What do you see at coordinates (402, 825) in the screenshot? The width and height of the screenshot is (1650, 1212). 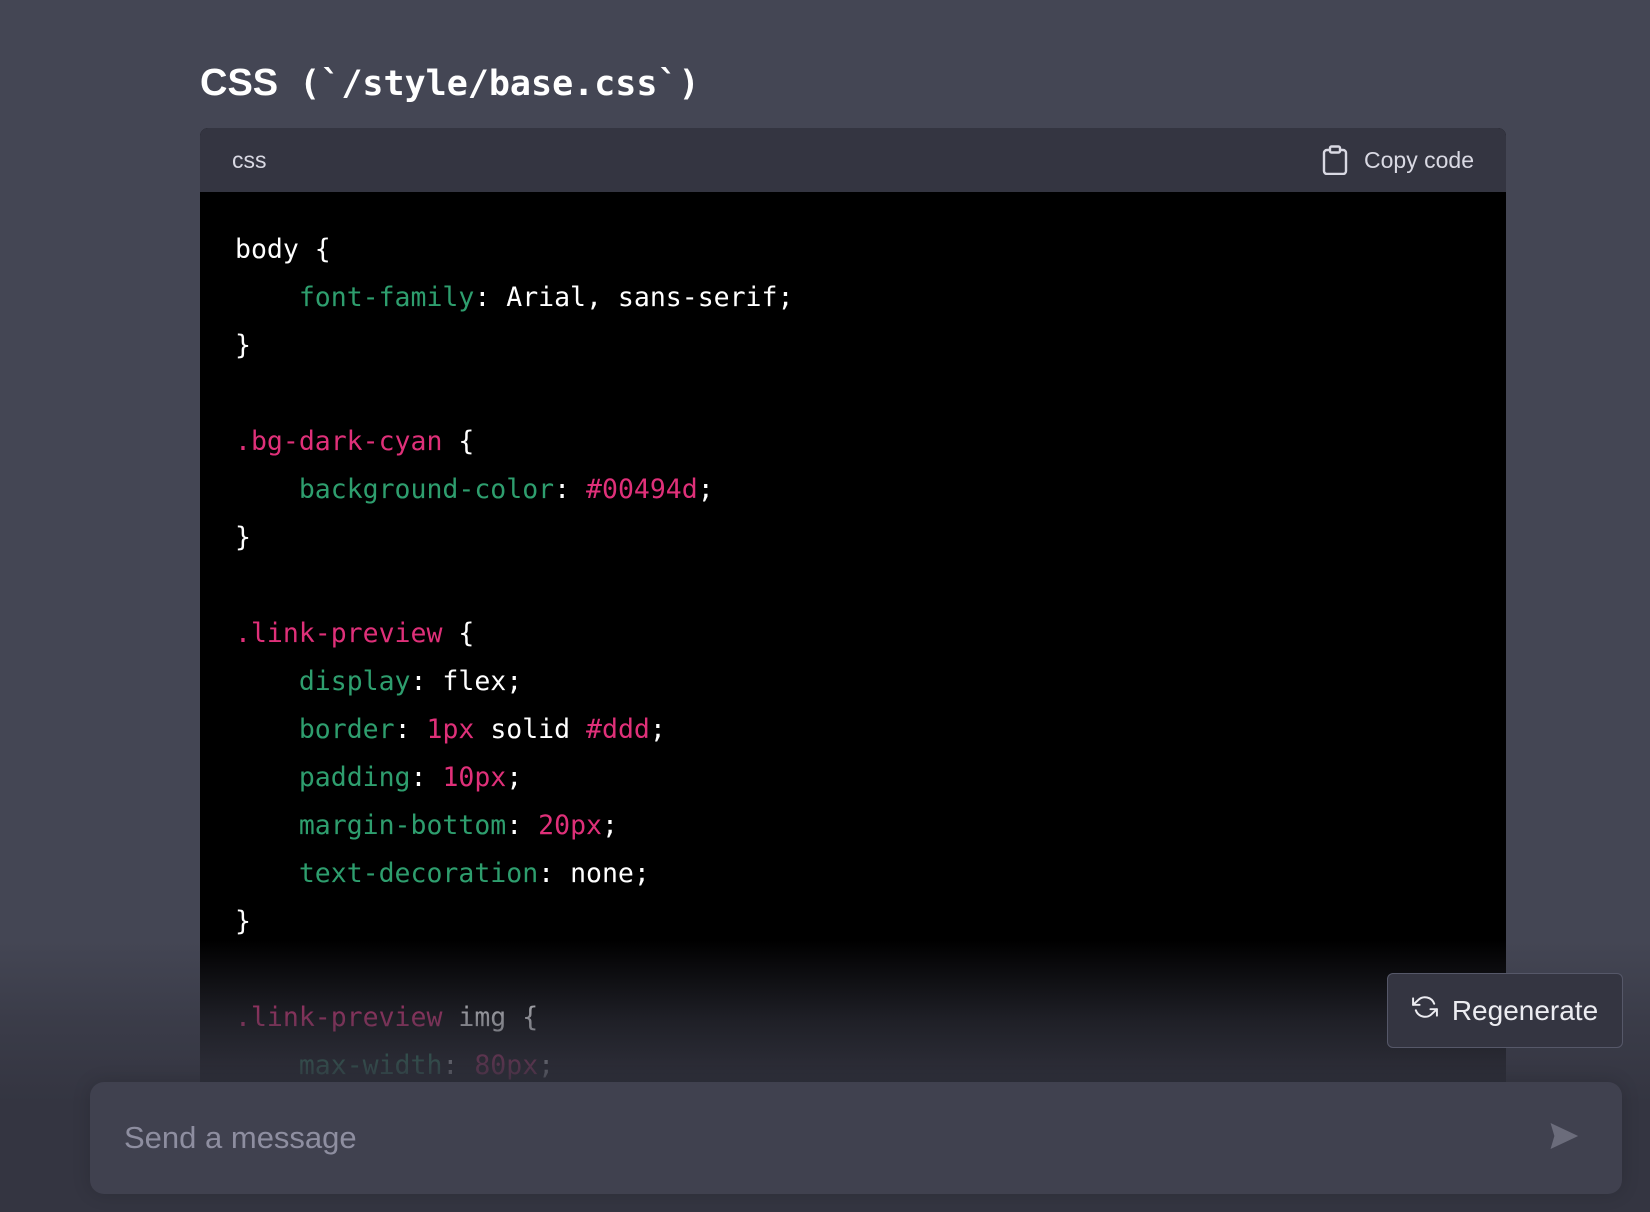 I see `code-property: margin-bottom` at bounding box center [402, 825].